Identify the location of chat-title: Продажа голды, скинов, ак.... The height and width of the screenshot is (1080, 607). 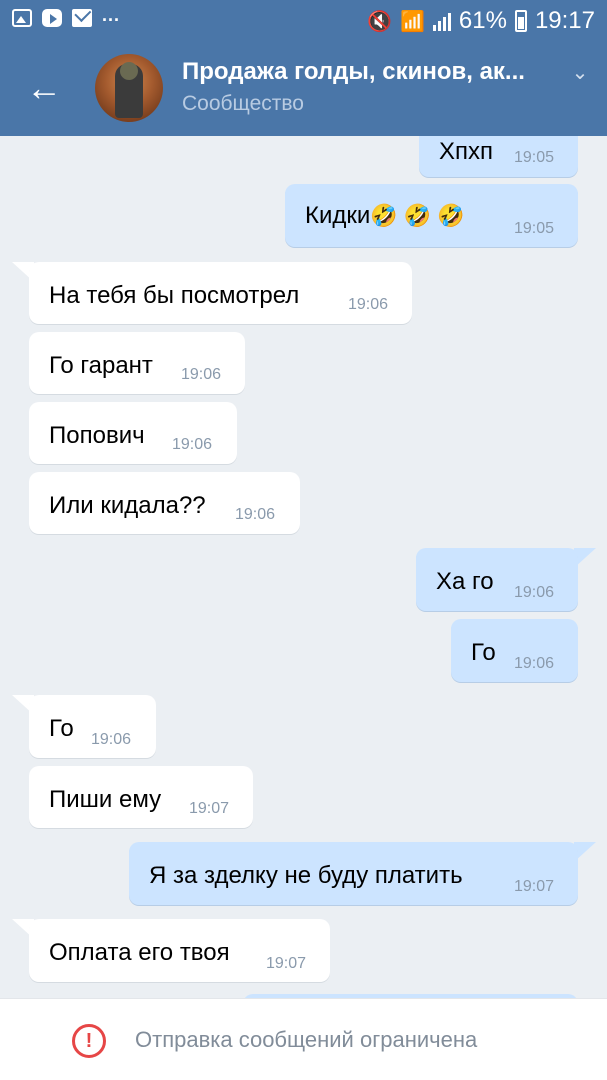
(372, 72).